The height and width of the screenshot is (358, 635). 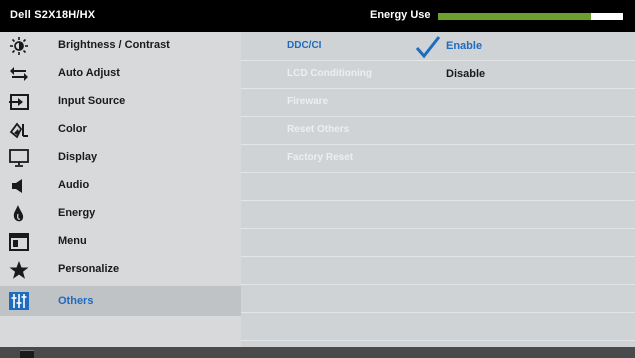 I want to click on input-source-icon, so click(x=19, y=102).